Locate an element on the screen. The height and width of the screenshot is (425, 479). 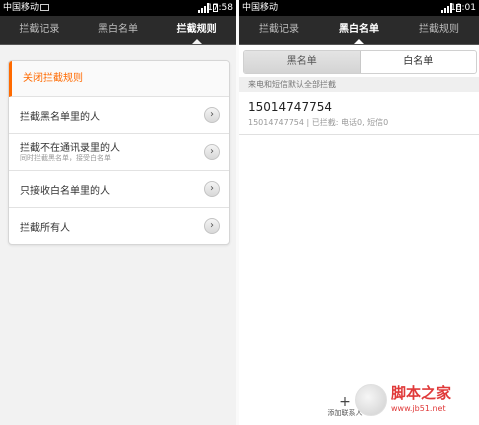
image-notification-icon is located at coordinates (44, 7).